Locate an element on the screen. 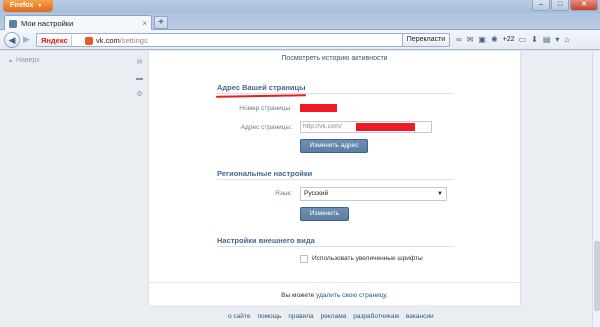 This screenshot has width=600, height=327. back-to-top-label: Наверх is located at coordinates (27, 60).